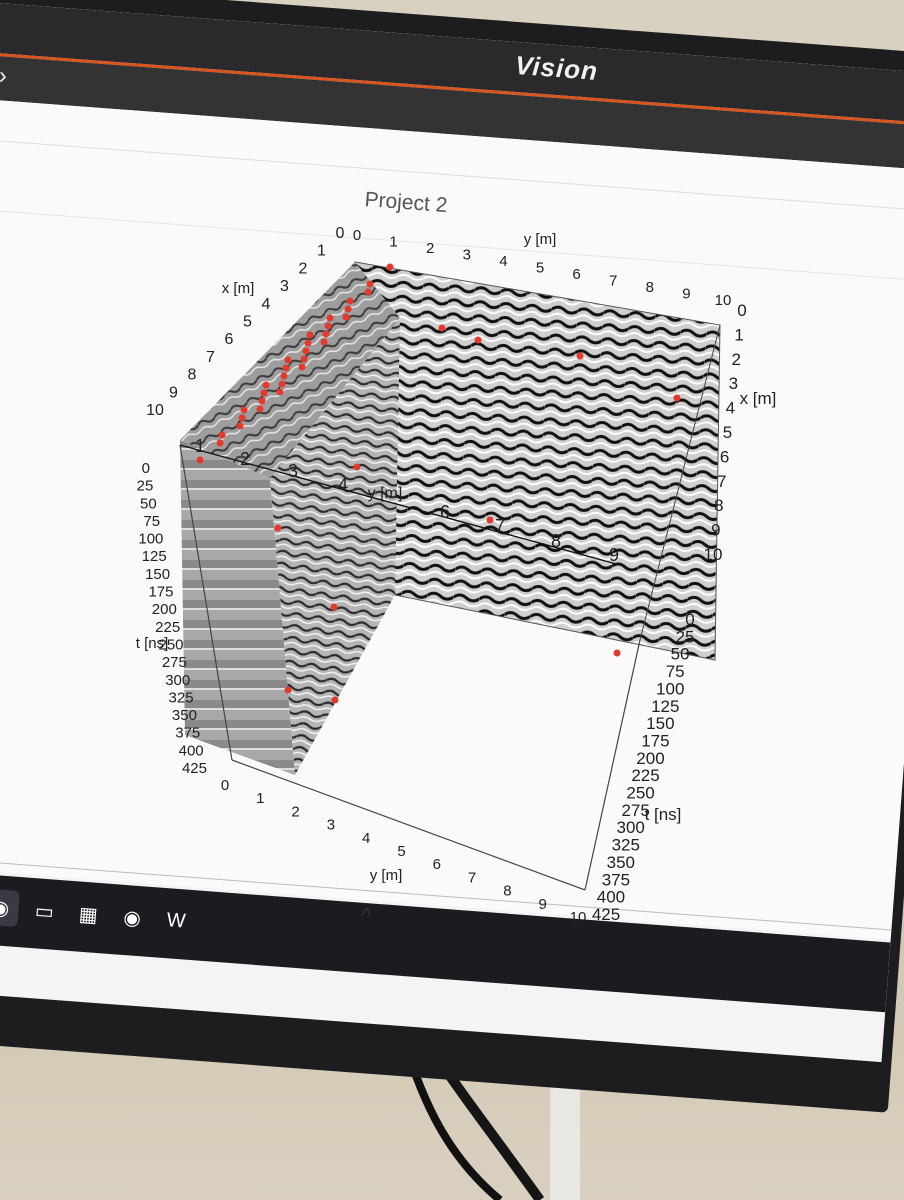  I want to click on file-explorer-icon: ▭, so click(44, 911).